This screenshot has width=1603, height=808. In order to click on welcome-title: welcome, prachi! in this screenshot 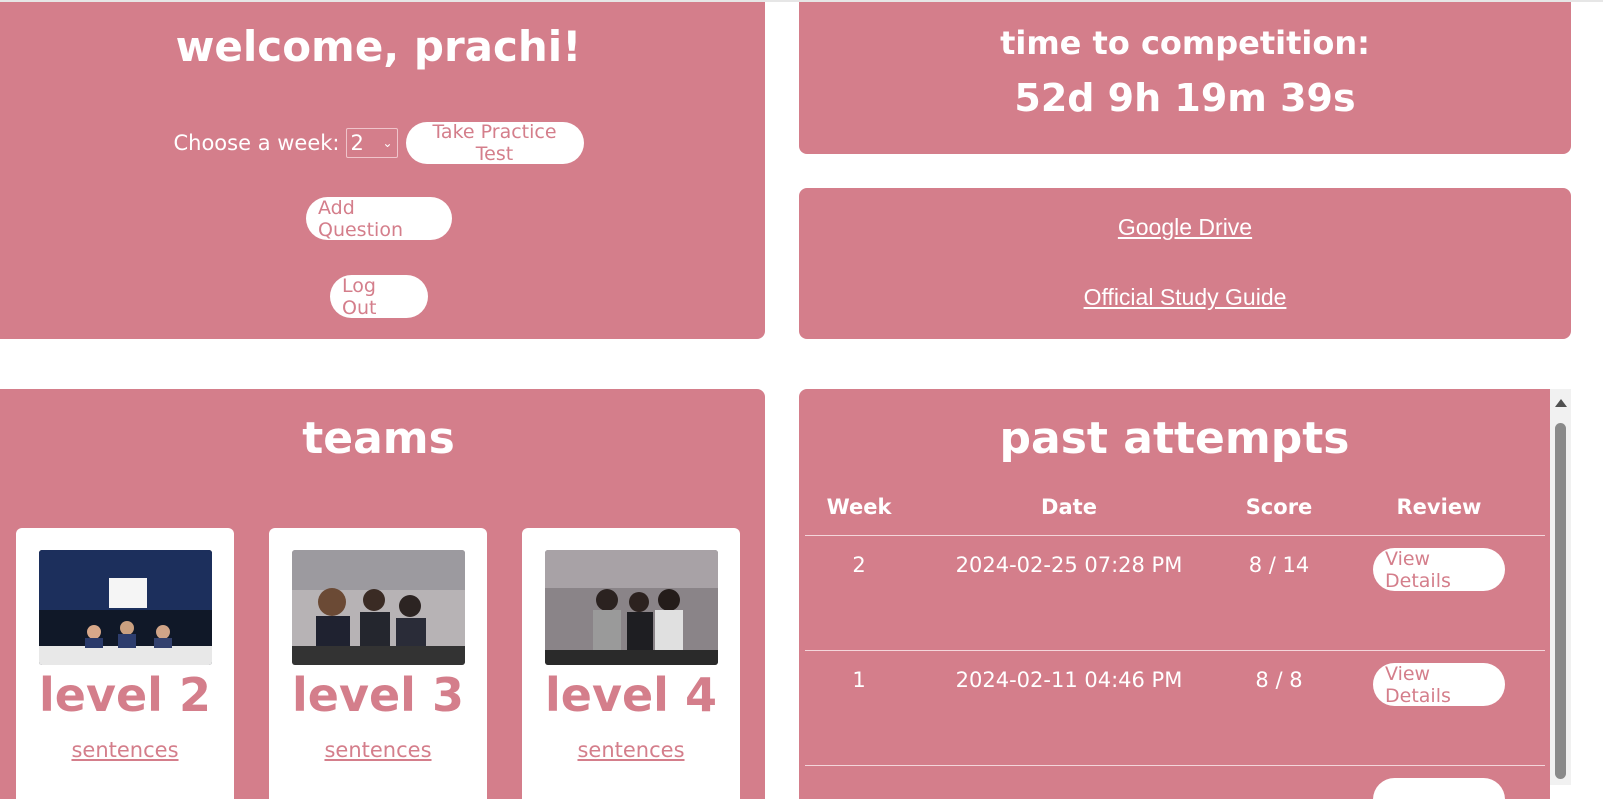, I will do `click(378, 46)`.